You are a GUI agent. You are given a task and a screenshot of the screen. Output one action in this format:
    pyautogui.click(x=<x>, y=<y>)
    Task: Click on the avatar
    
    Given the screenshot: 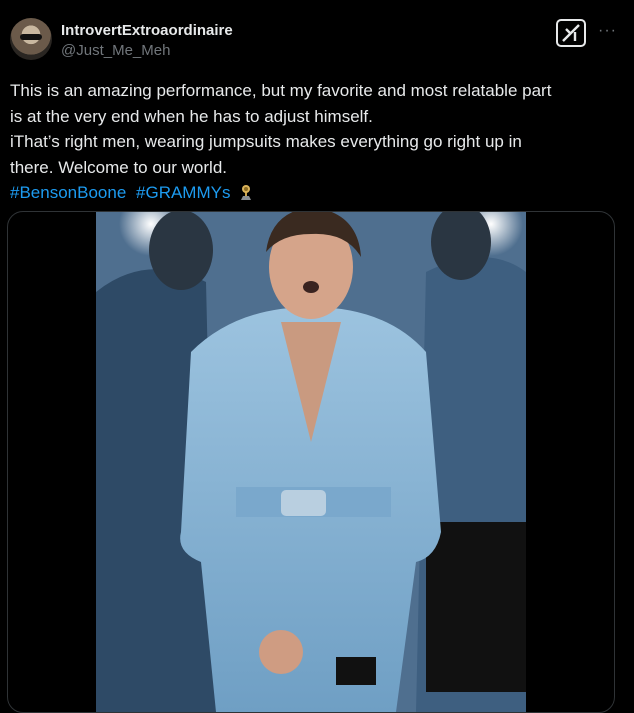 What is the action you would take?
    pyautogui.click(x=31, y=39)
    